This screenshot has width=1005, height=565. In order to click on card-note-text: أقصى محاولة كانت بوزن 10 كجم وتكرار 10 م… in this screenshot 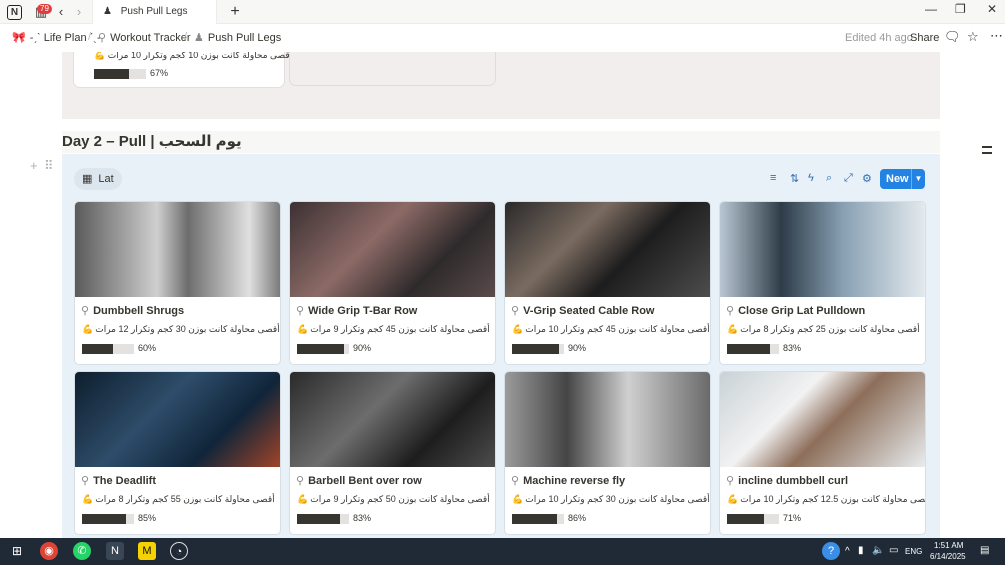, I will do `click(200, 56)`.